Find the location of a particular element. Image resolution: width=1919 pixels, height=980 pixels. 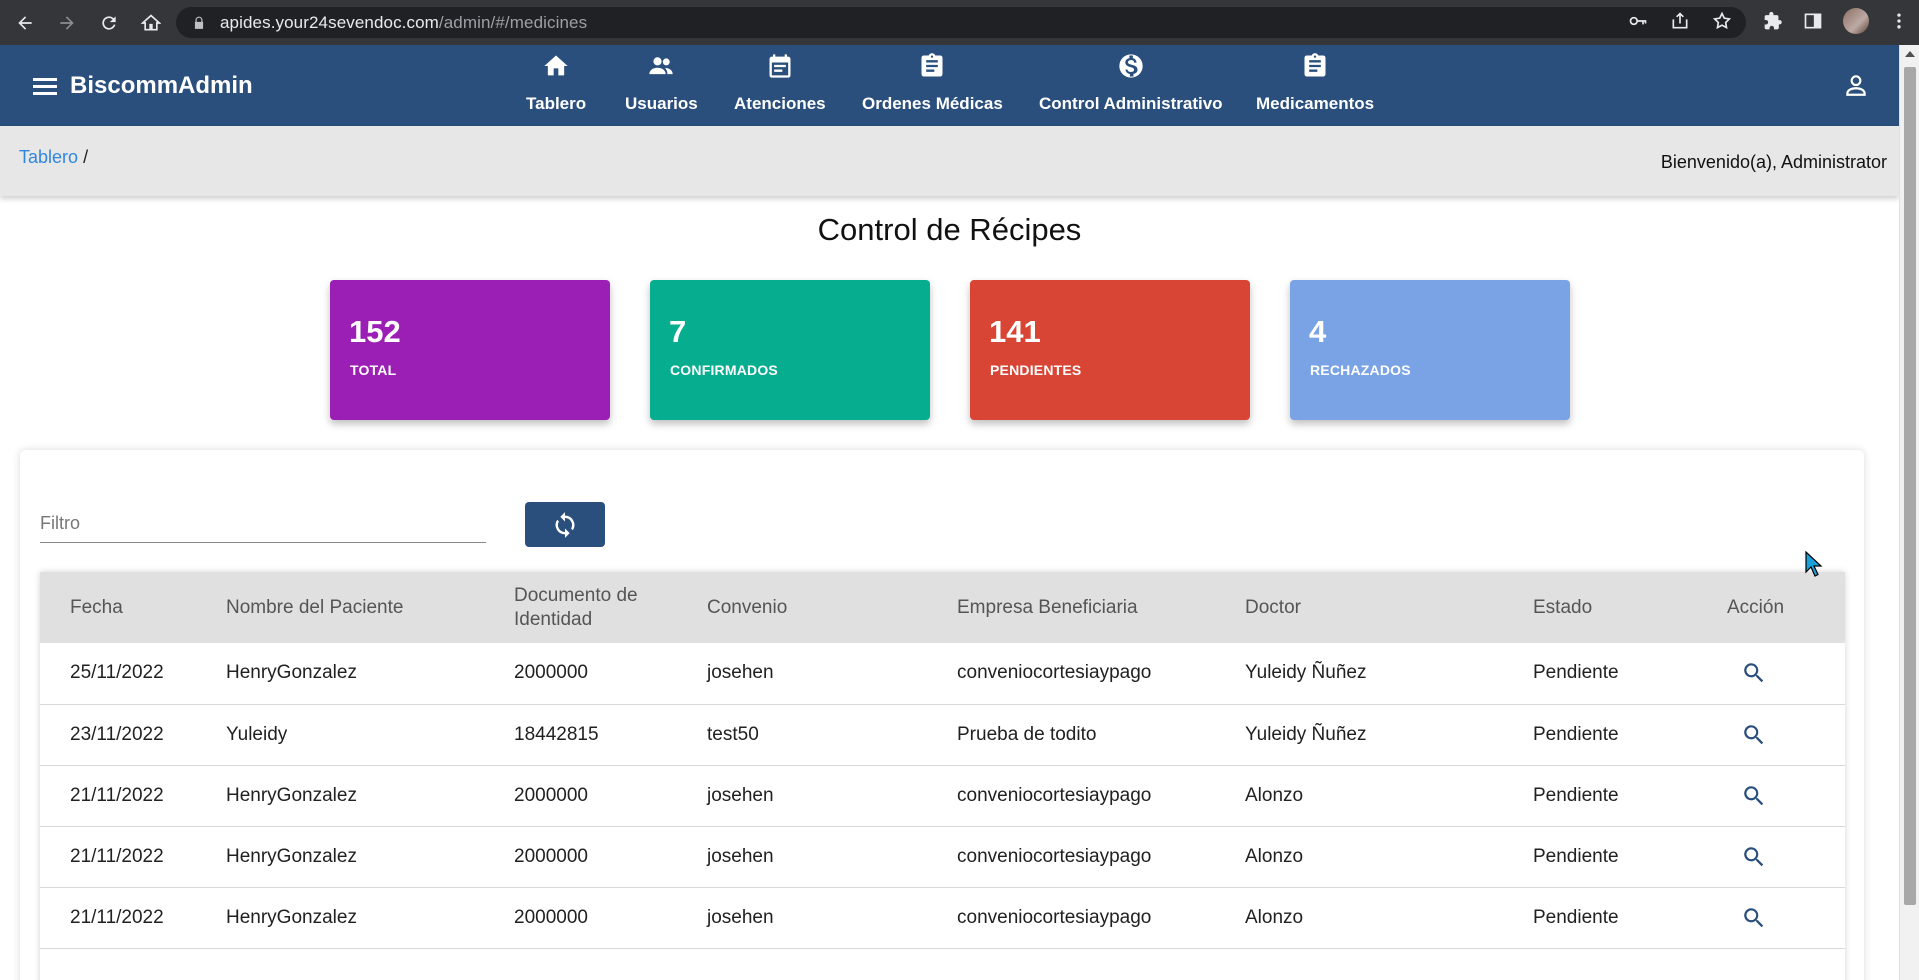

reload-button is located at coordinates (109, 23).